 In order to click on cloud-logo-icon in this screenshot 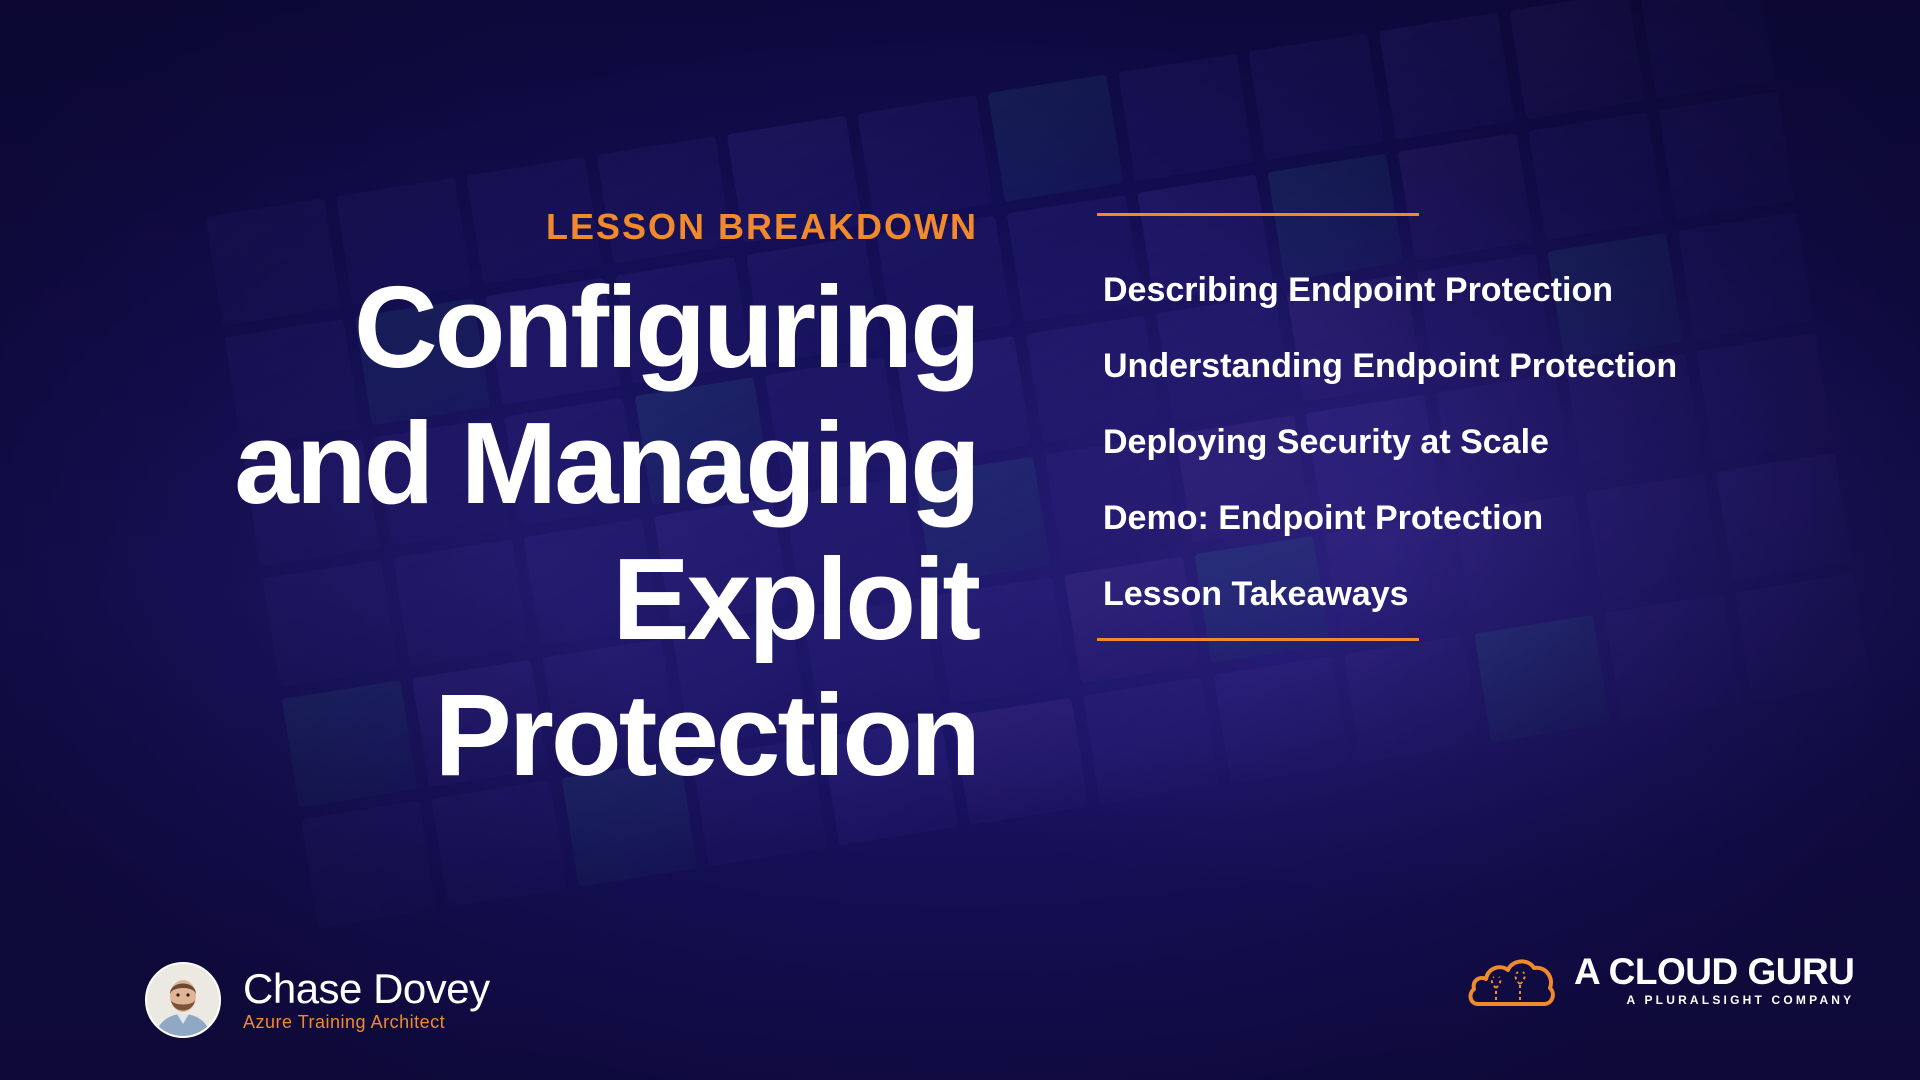, I will do `click(1511, 982)`.